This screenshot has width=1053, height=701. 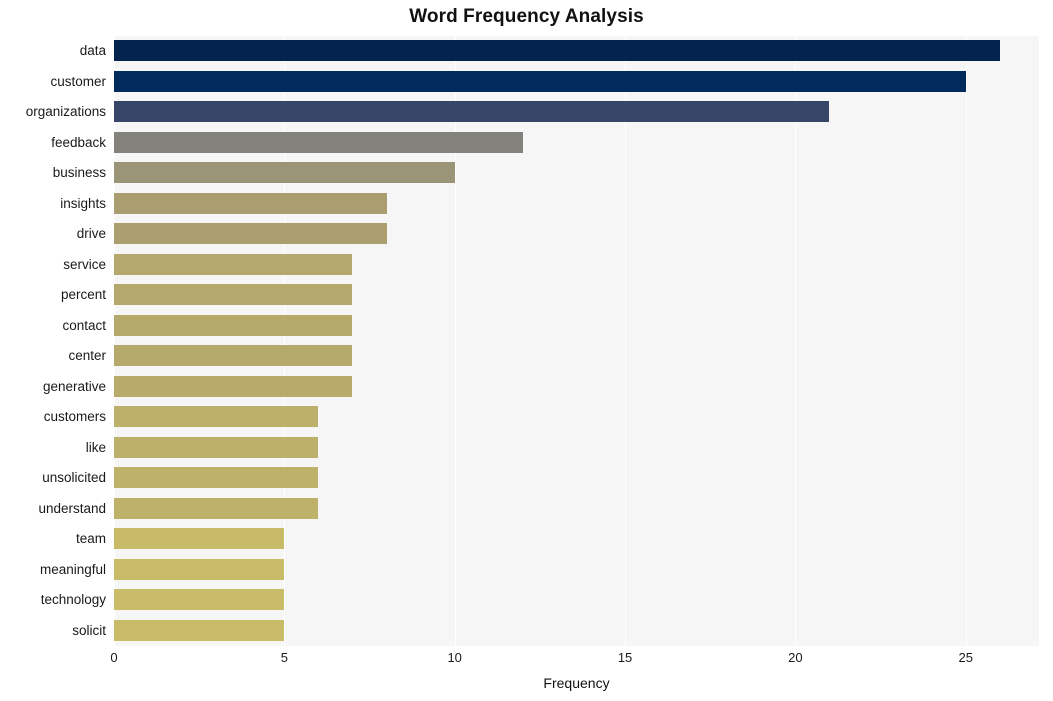 What do you see at coordinates (84, 325) in the screenshot?
I see `y-tick-label-contact: contact` at bounding box center [84, 325].